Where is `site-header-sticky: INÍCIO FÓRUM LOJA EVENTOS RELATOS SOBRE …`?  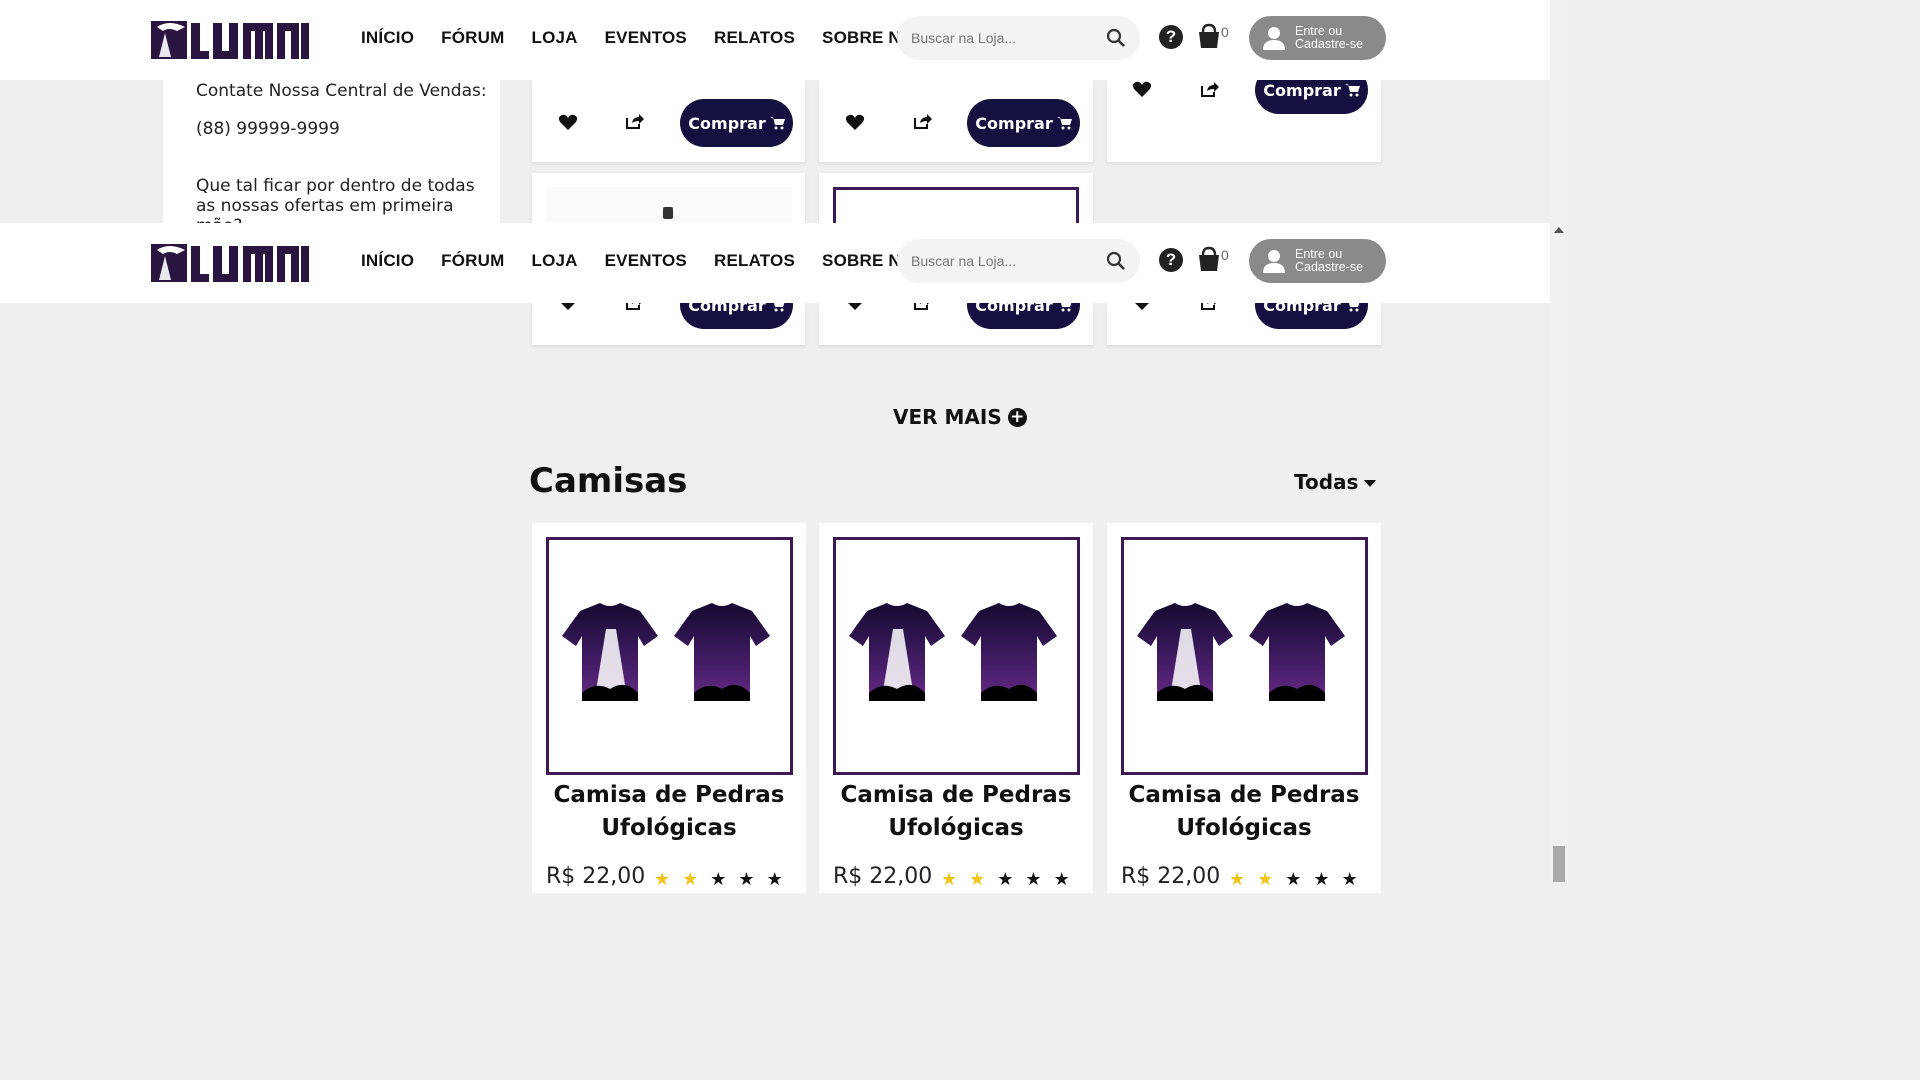 site-header-sticky: INÍCIO FÓRUM LOJA EVENTOS RELATOS SOBRE … is located at coordinates (775, 263).